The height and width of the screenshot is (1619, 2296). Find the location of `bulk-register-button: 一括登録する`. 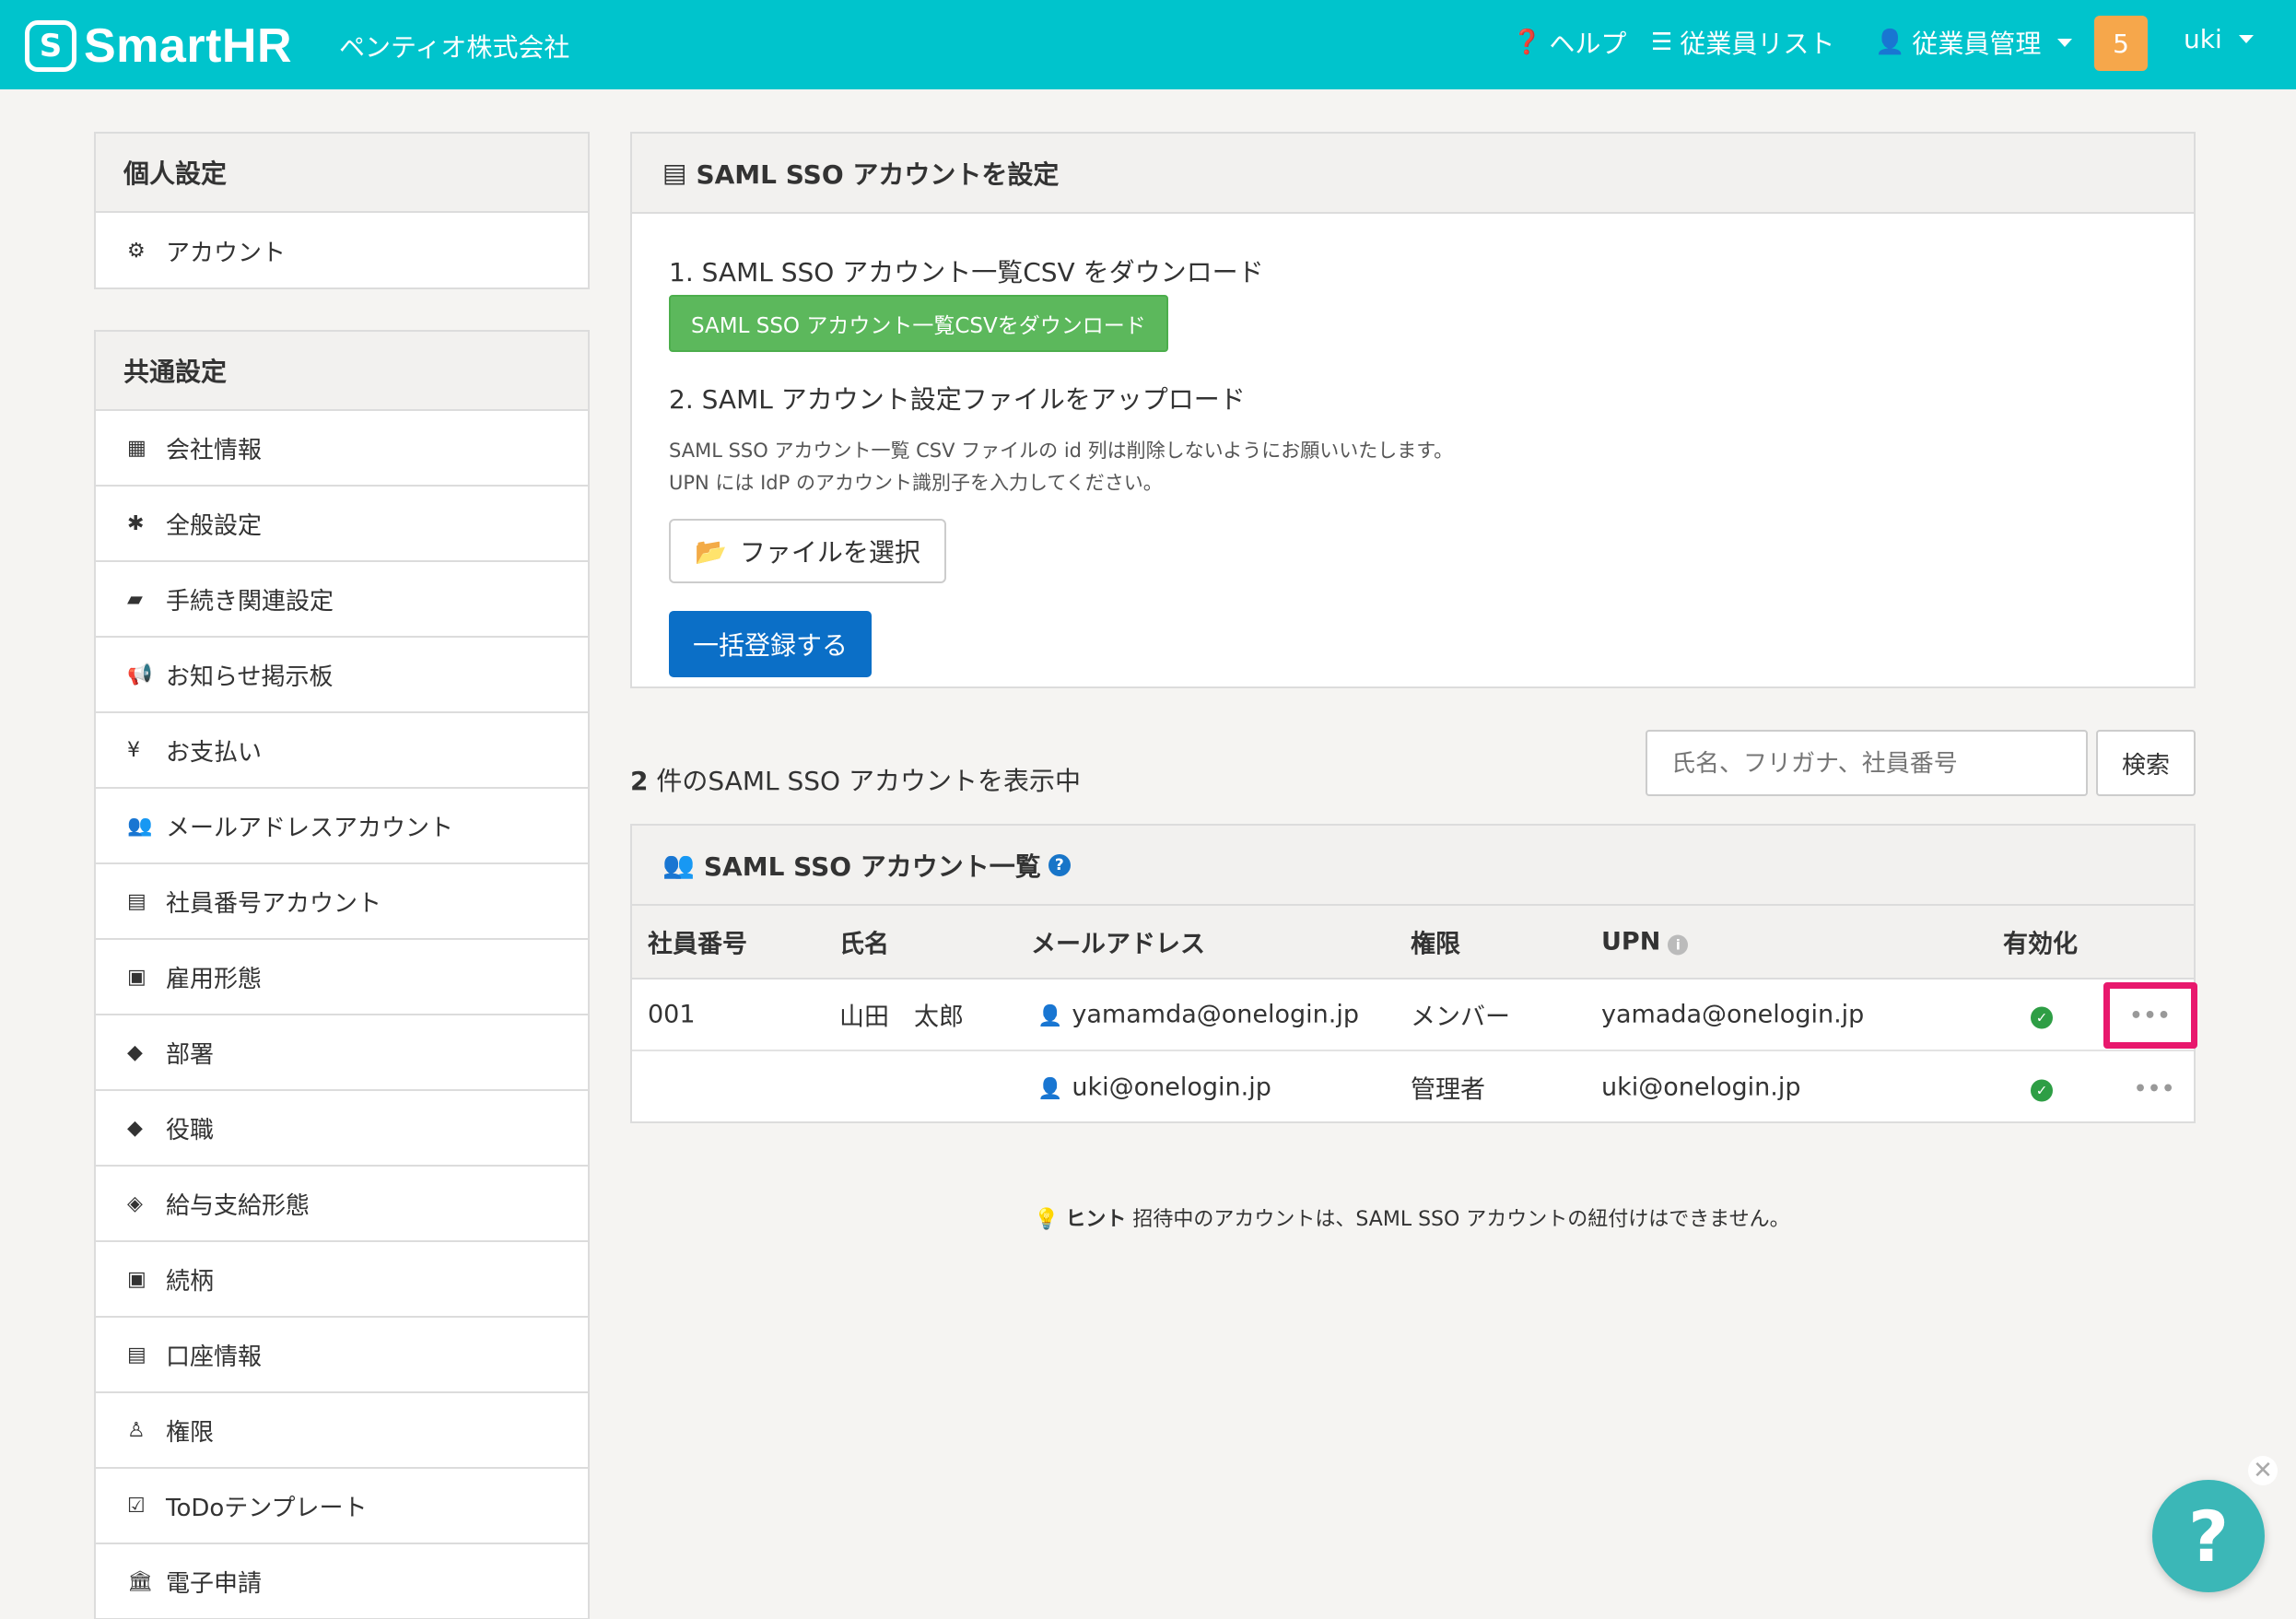

bulk-register-button: 一括登録する is located at coordinates (771, 644).